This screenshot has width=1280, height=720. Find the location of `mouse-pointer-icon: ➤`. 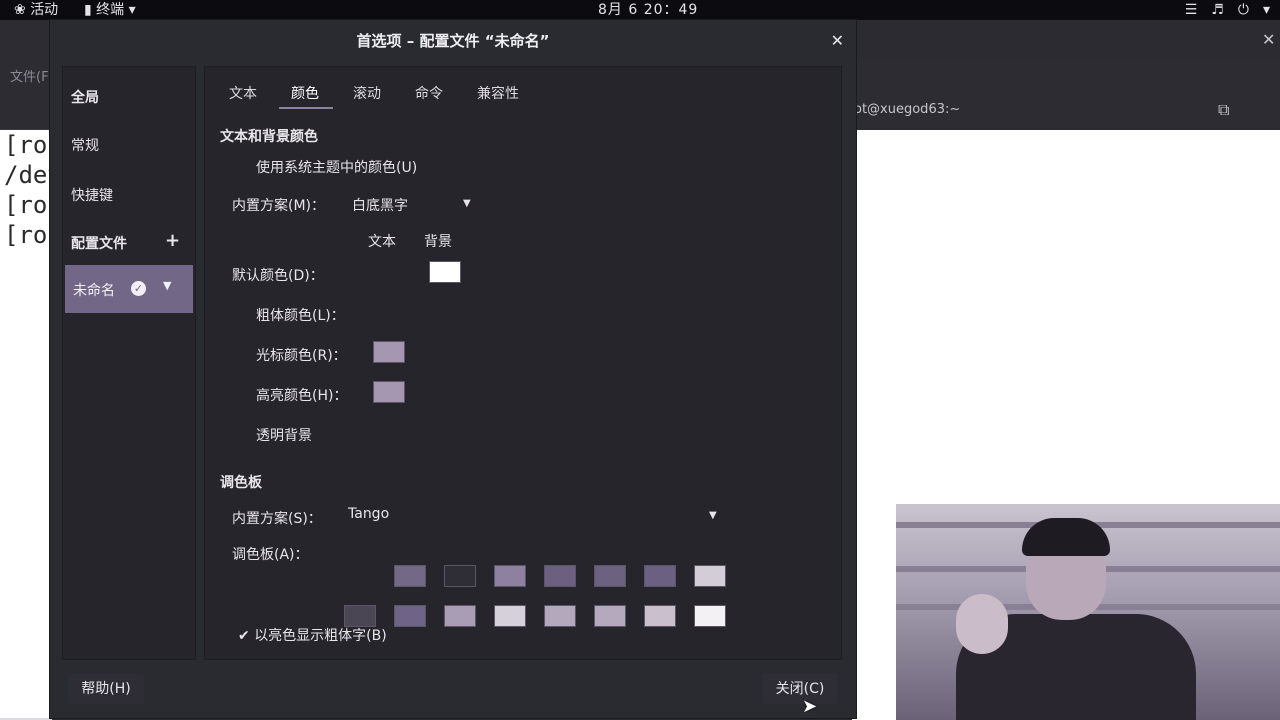

mouse-pointer-icon: ➤ is located at coordinates (810, 706).